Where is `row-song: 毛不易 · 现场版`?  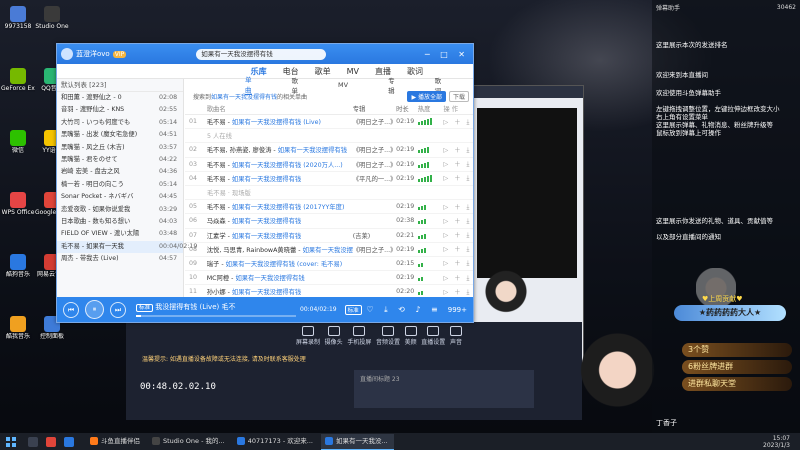
row-song: 毛不易 · 现场版 is located at coordinates (229, 193).